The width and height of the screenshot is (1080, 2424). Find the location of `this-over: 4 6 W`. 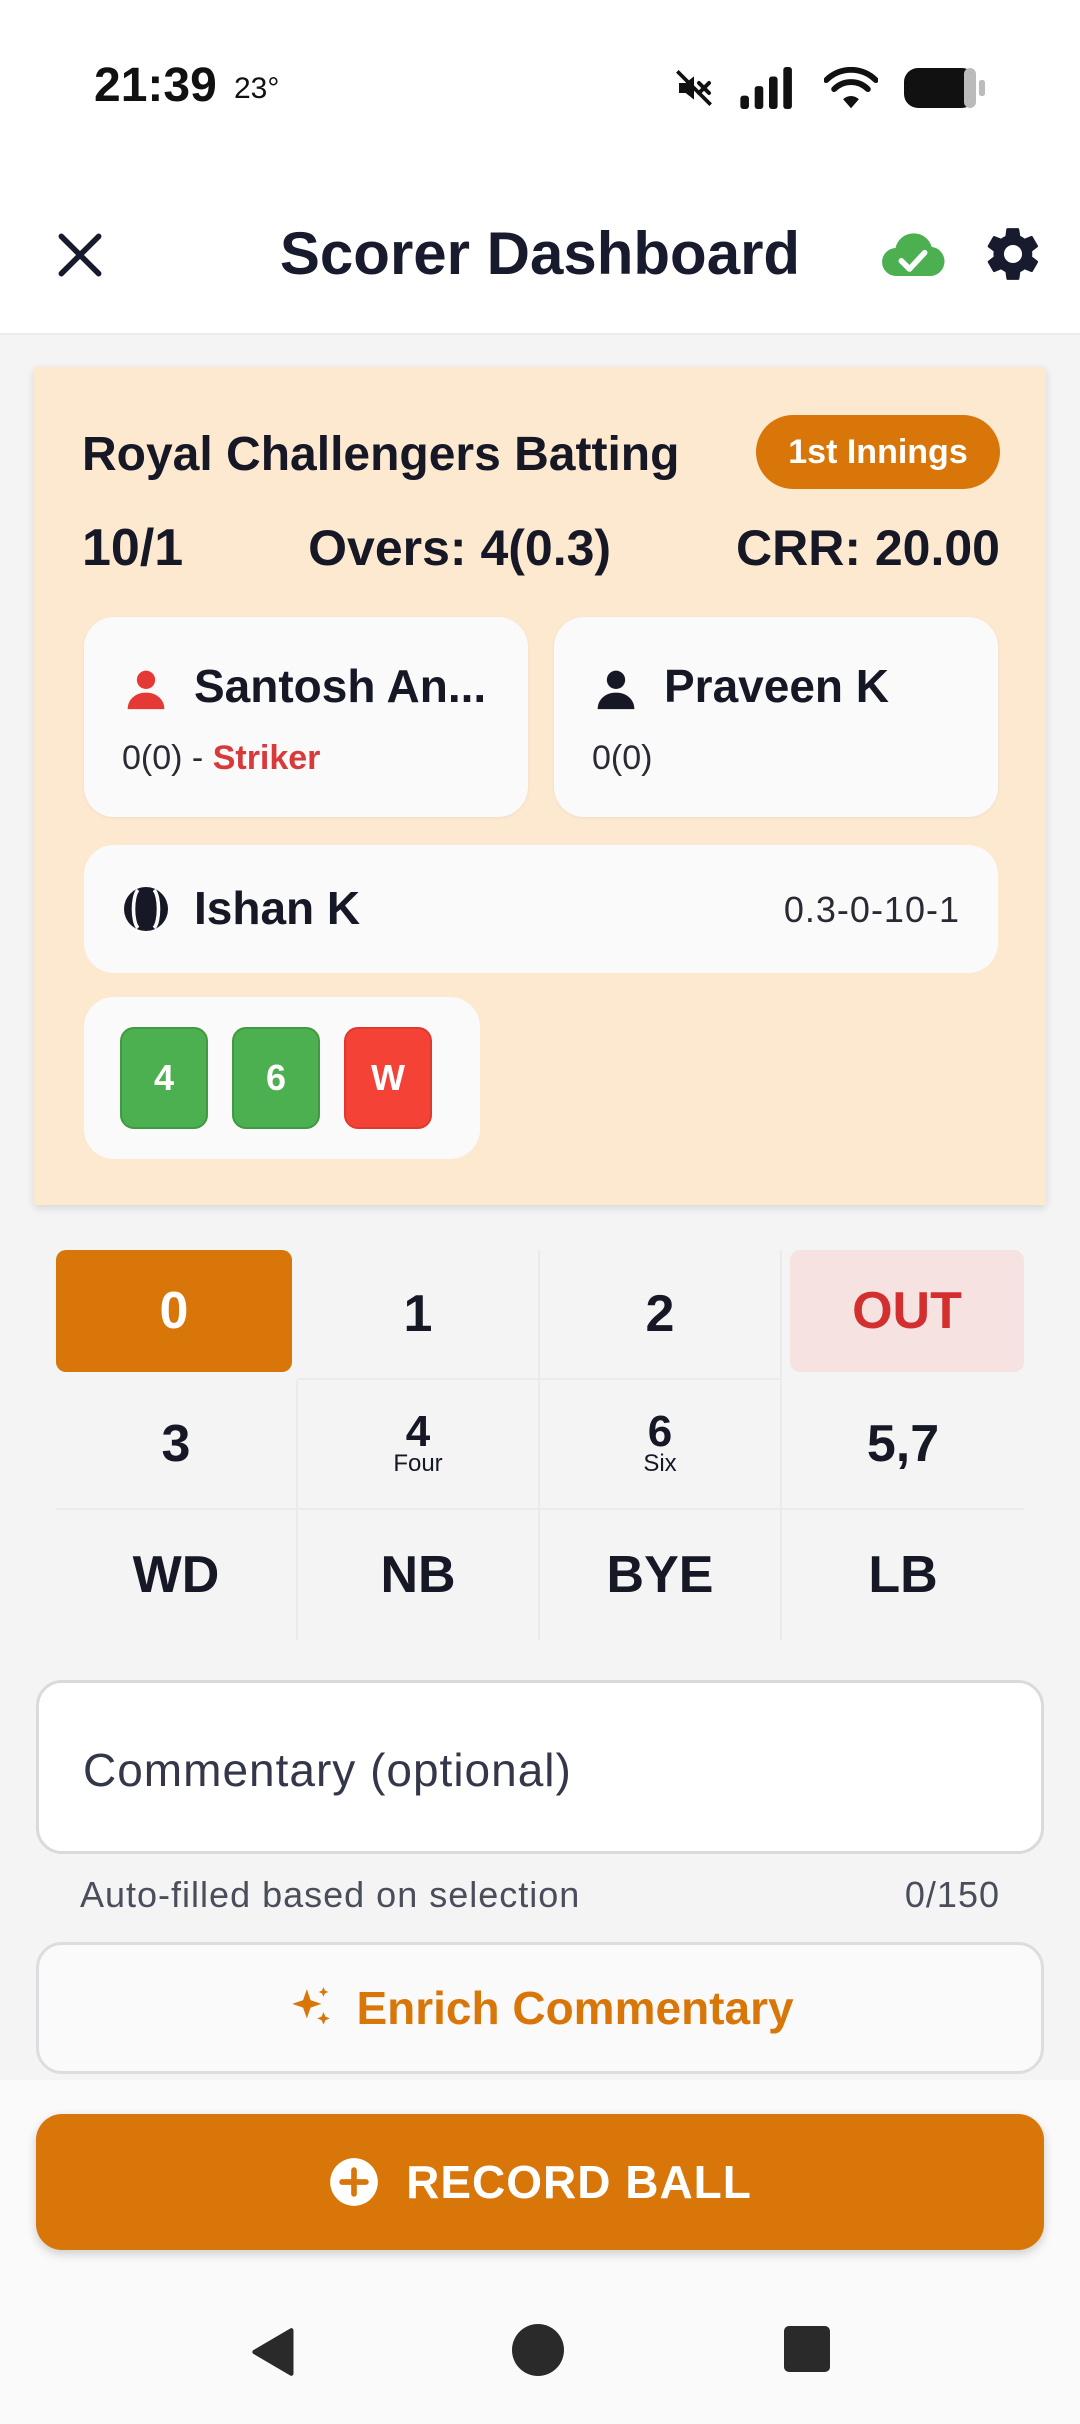

this-over: 4 6 W is located at coordinates (282, 1078).